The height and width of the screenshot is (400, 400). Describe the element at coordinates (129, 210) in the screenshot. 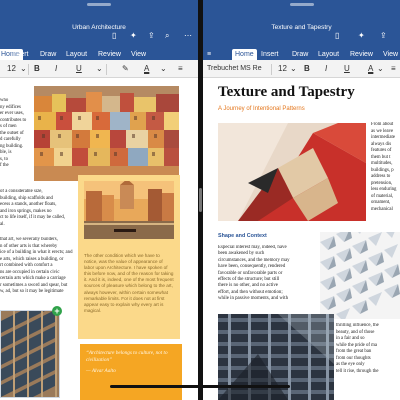

I see `venice-canal-photo` at that location.